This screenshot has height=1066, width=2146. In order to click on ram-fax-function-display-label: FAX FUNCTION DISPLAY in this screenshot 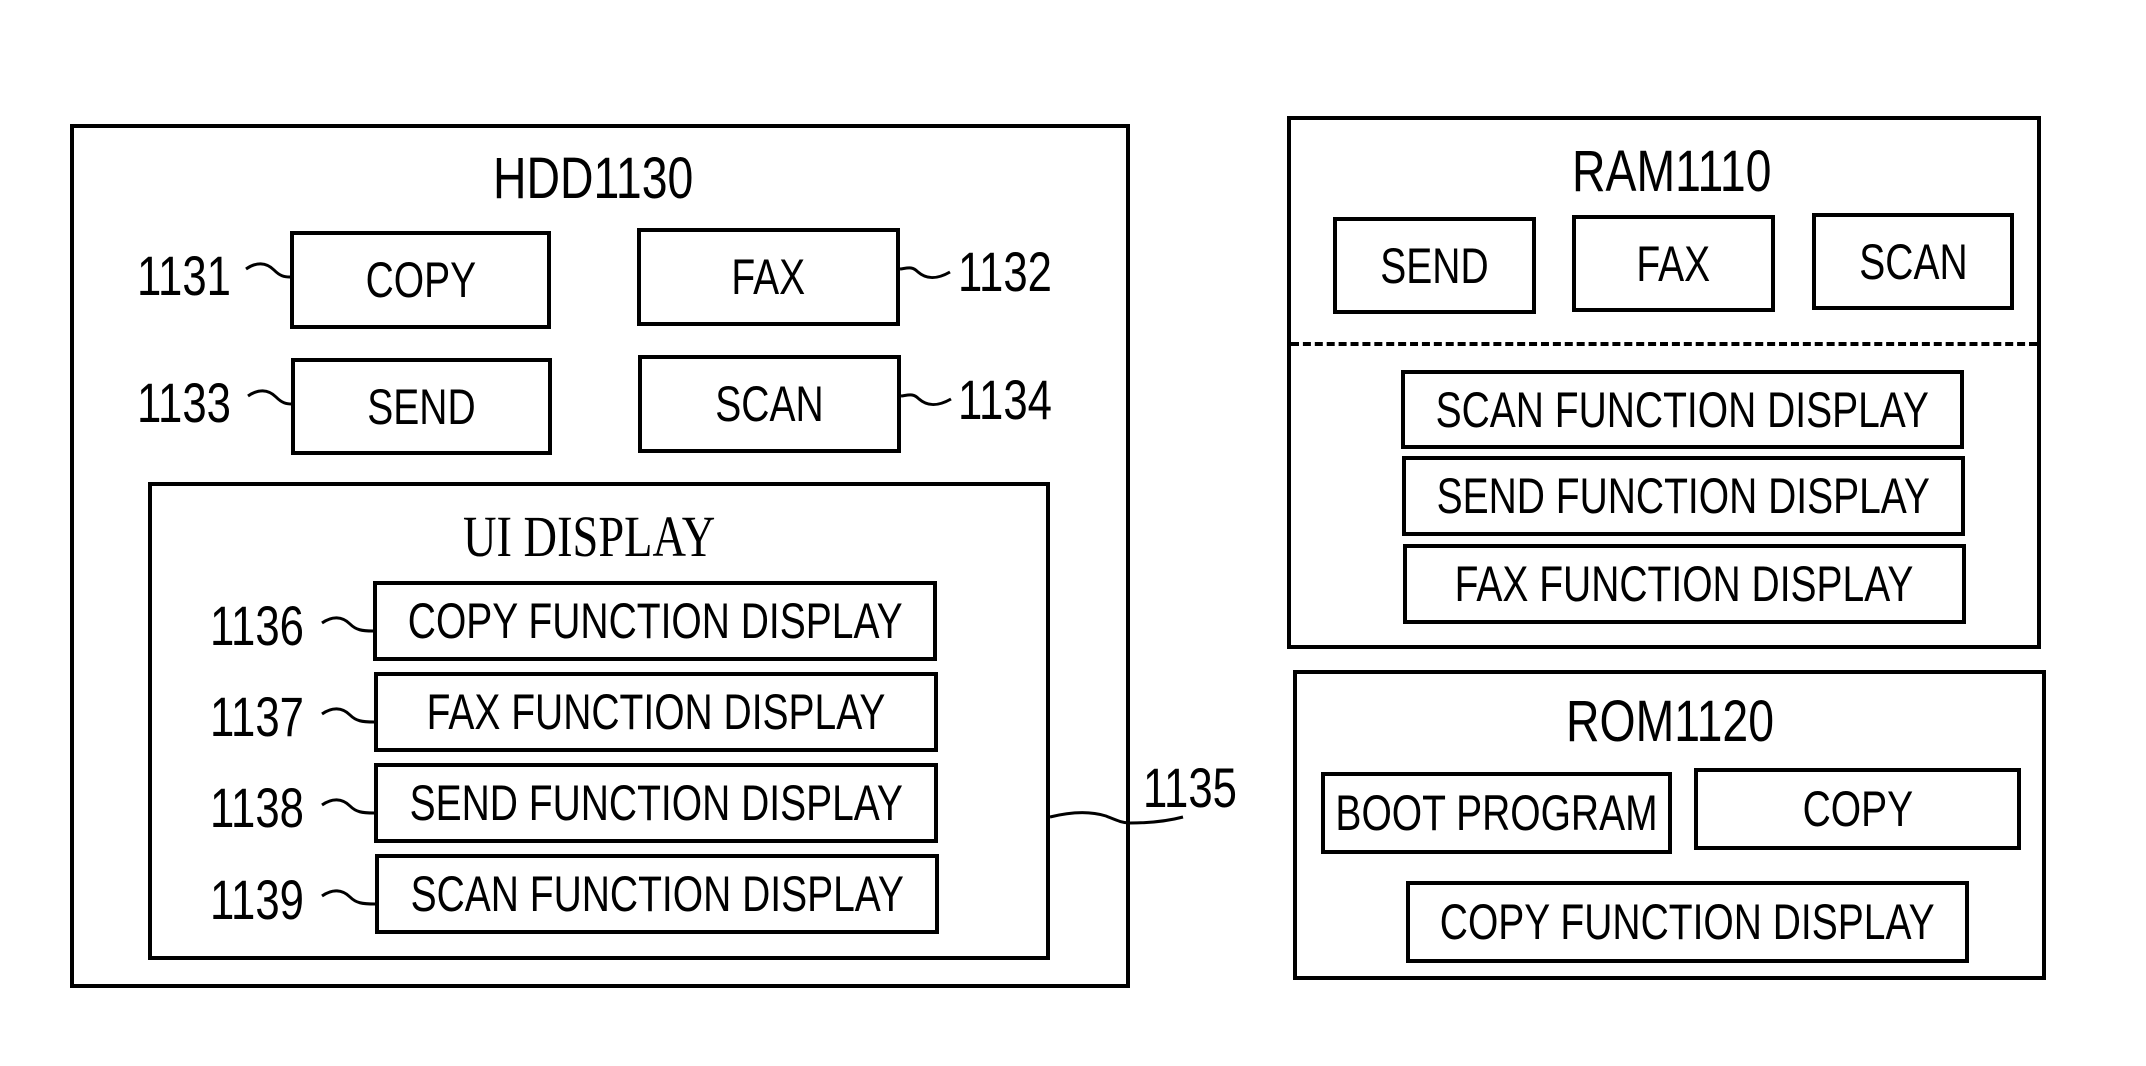, I will do `click(1684, 584)`.